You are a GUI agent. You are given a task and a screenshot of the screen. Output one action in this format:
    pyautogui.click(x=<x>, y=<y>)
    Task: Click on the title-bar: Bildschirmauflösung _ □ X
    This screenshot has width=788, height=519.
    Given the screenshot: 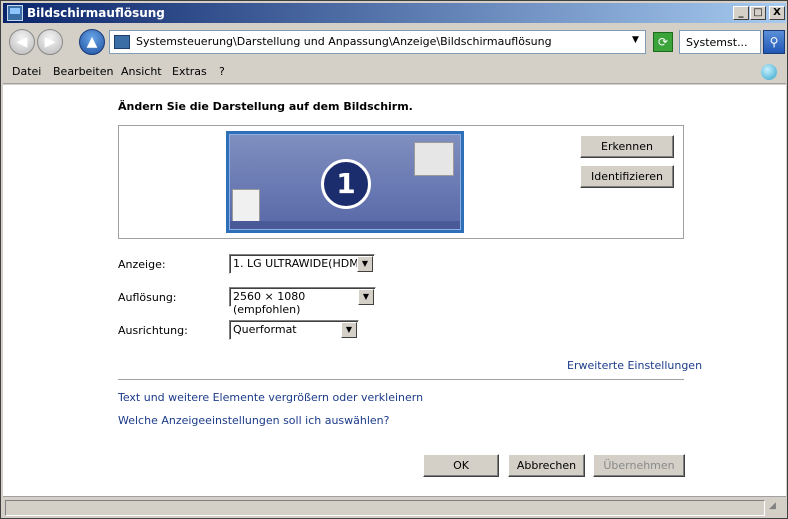 What is the action you would take?
    pyautogui.click(x=394, y=13)
    